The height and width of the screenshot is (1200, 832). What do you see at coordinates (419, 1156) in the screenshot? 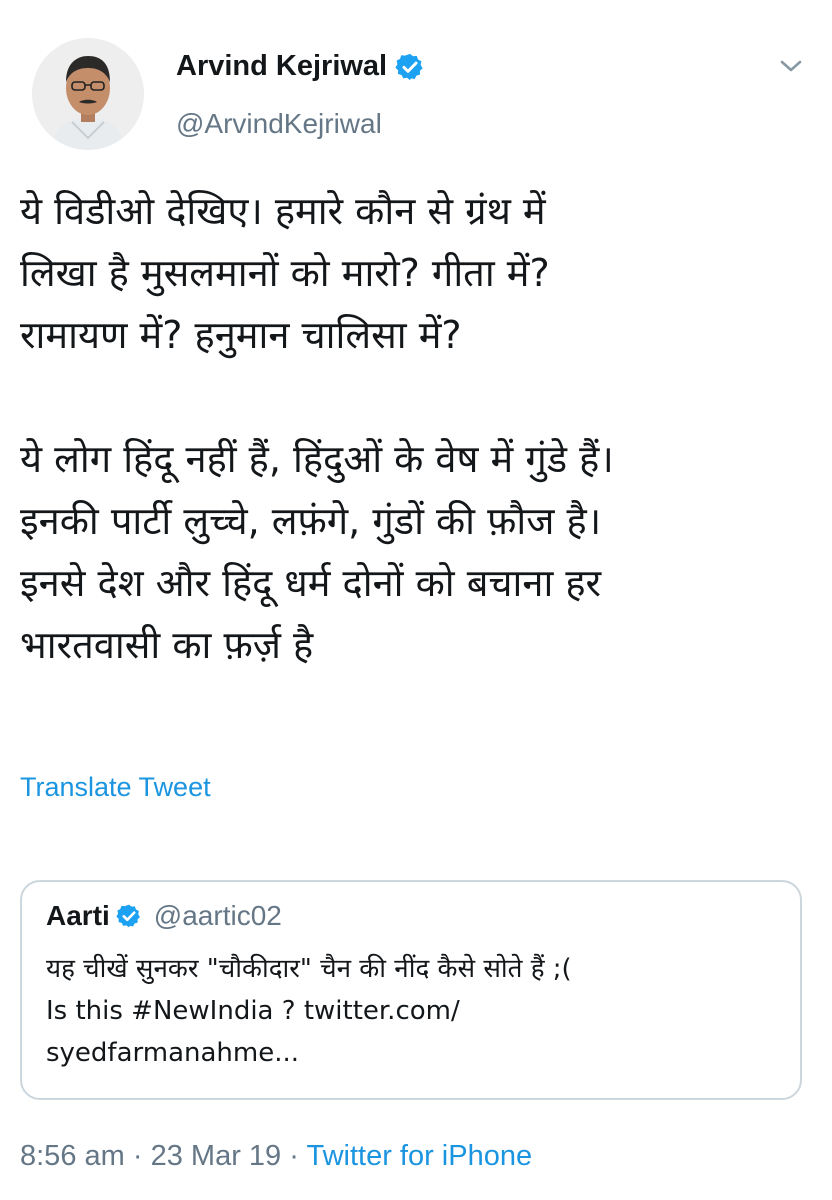
I see `tweet-source-link: Twitter for iPhone` at bounding box center [419, 1156].